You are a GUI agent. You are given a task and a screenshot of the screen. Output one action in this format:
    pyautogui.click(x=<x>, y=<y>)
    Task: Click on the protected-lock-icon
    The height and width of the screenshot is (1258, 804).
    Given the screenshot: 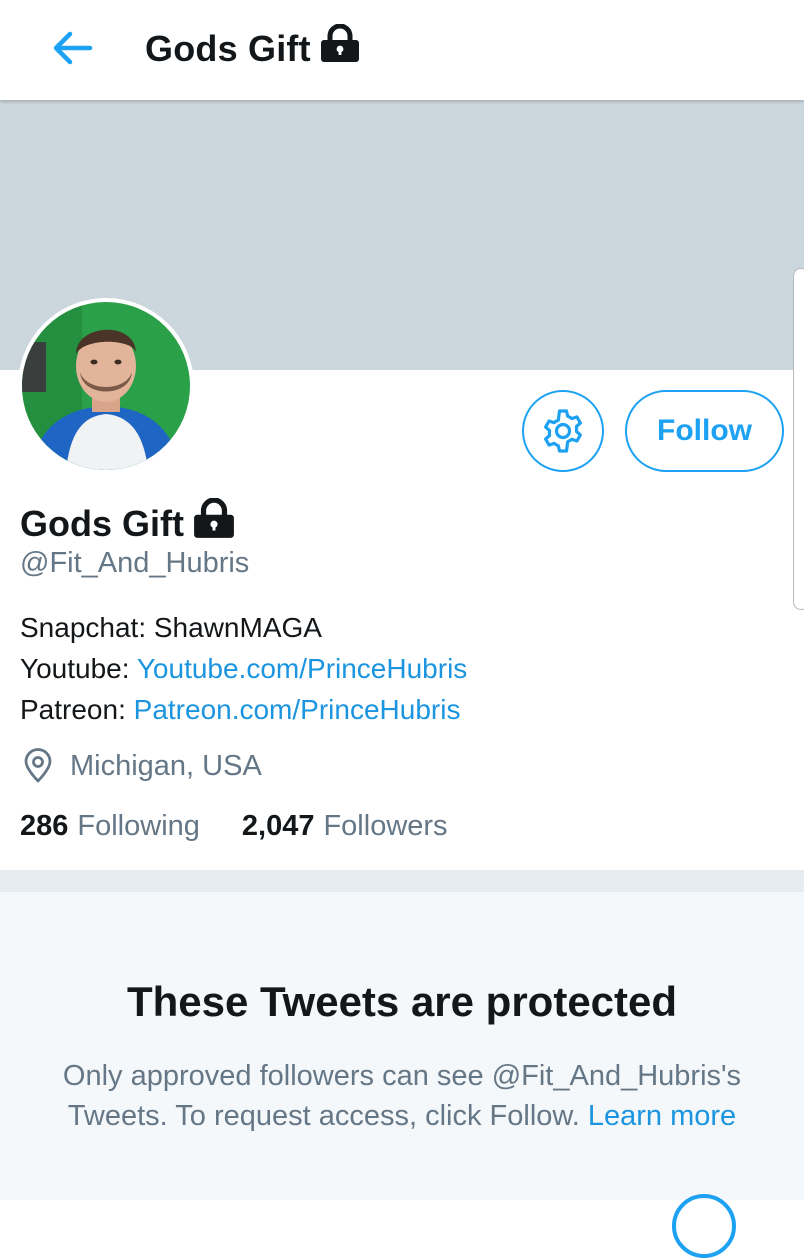 What is the action you would take?
    pyautogui.click(x=214, y=523)
    